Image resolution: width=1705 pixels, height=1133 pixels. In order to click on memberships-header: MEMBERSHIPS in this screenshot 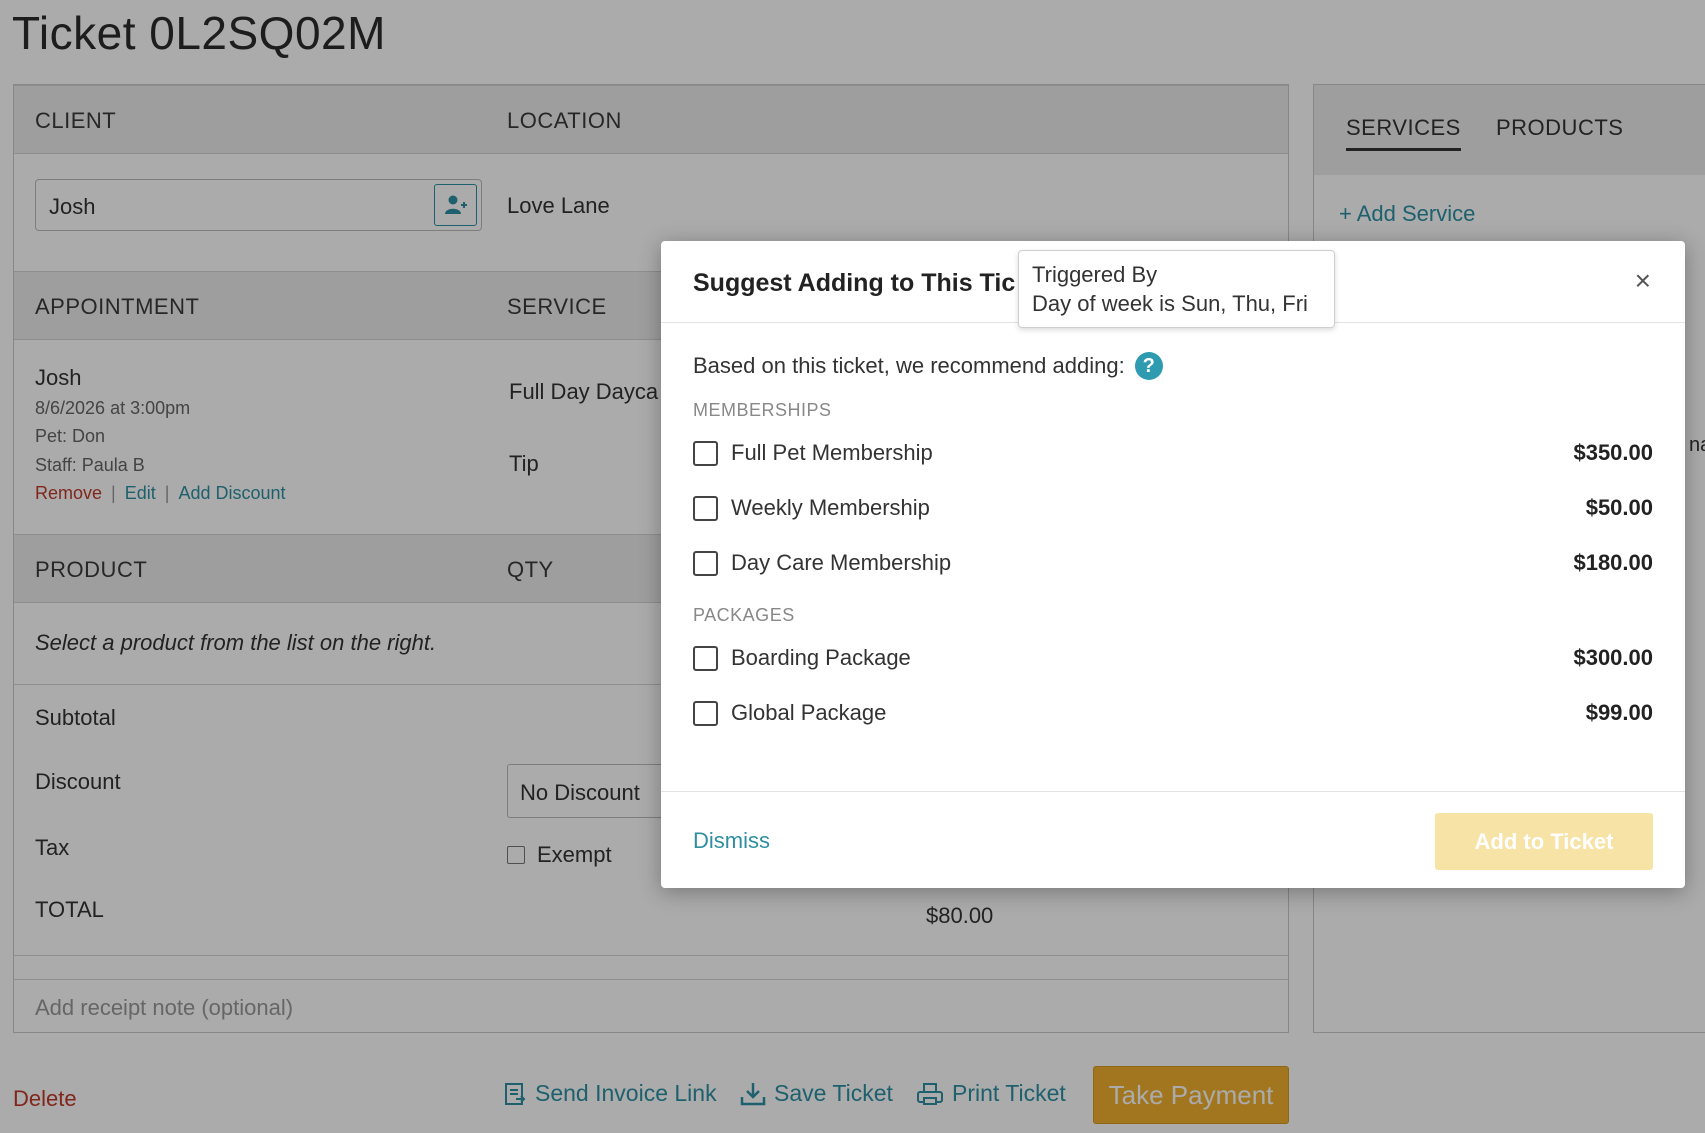, I will do `click(762, 410)`.